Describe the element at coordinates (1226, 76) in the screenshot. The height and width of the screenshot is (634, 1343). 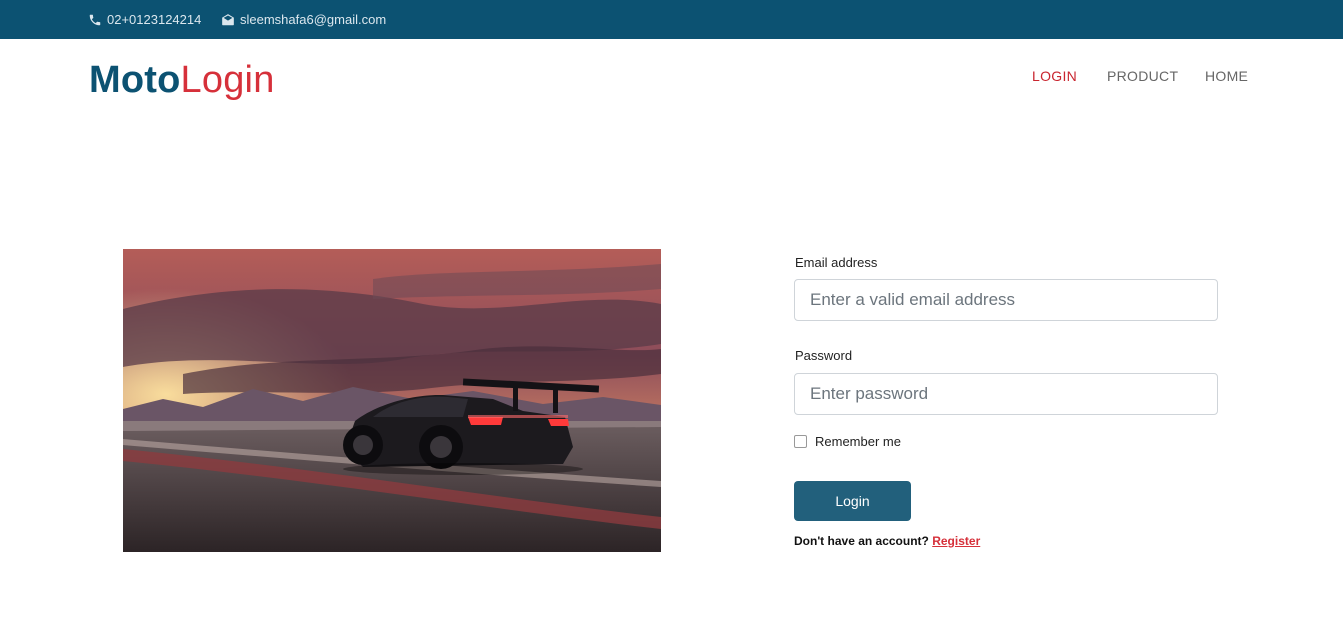
I see `nav-link-home: HOME` at that location.